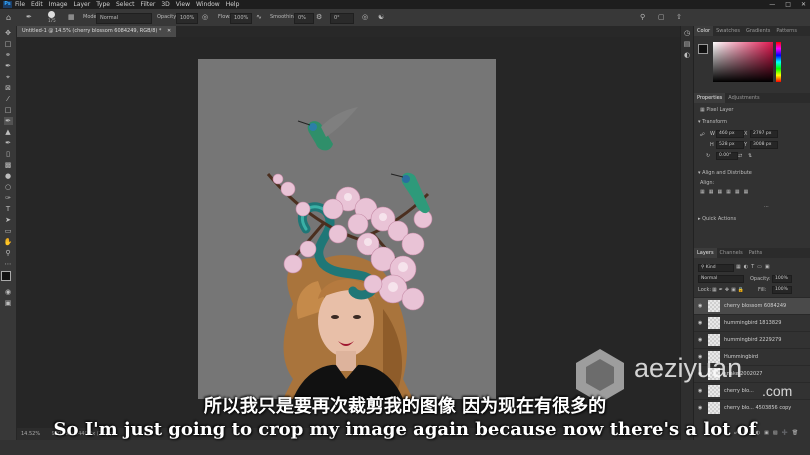 The image size is (810, 455). What do you see at coordinates (52, 17) in the screenshot?
I see `brush-preset-picker: 175` at bounding box center [52, 17].